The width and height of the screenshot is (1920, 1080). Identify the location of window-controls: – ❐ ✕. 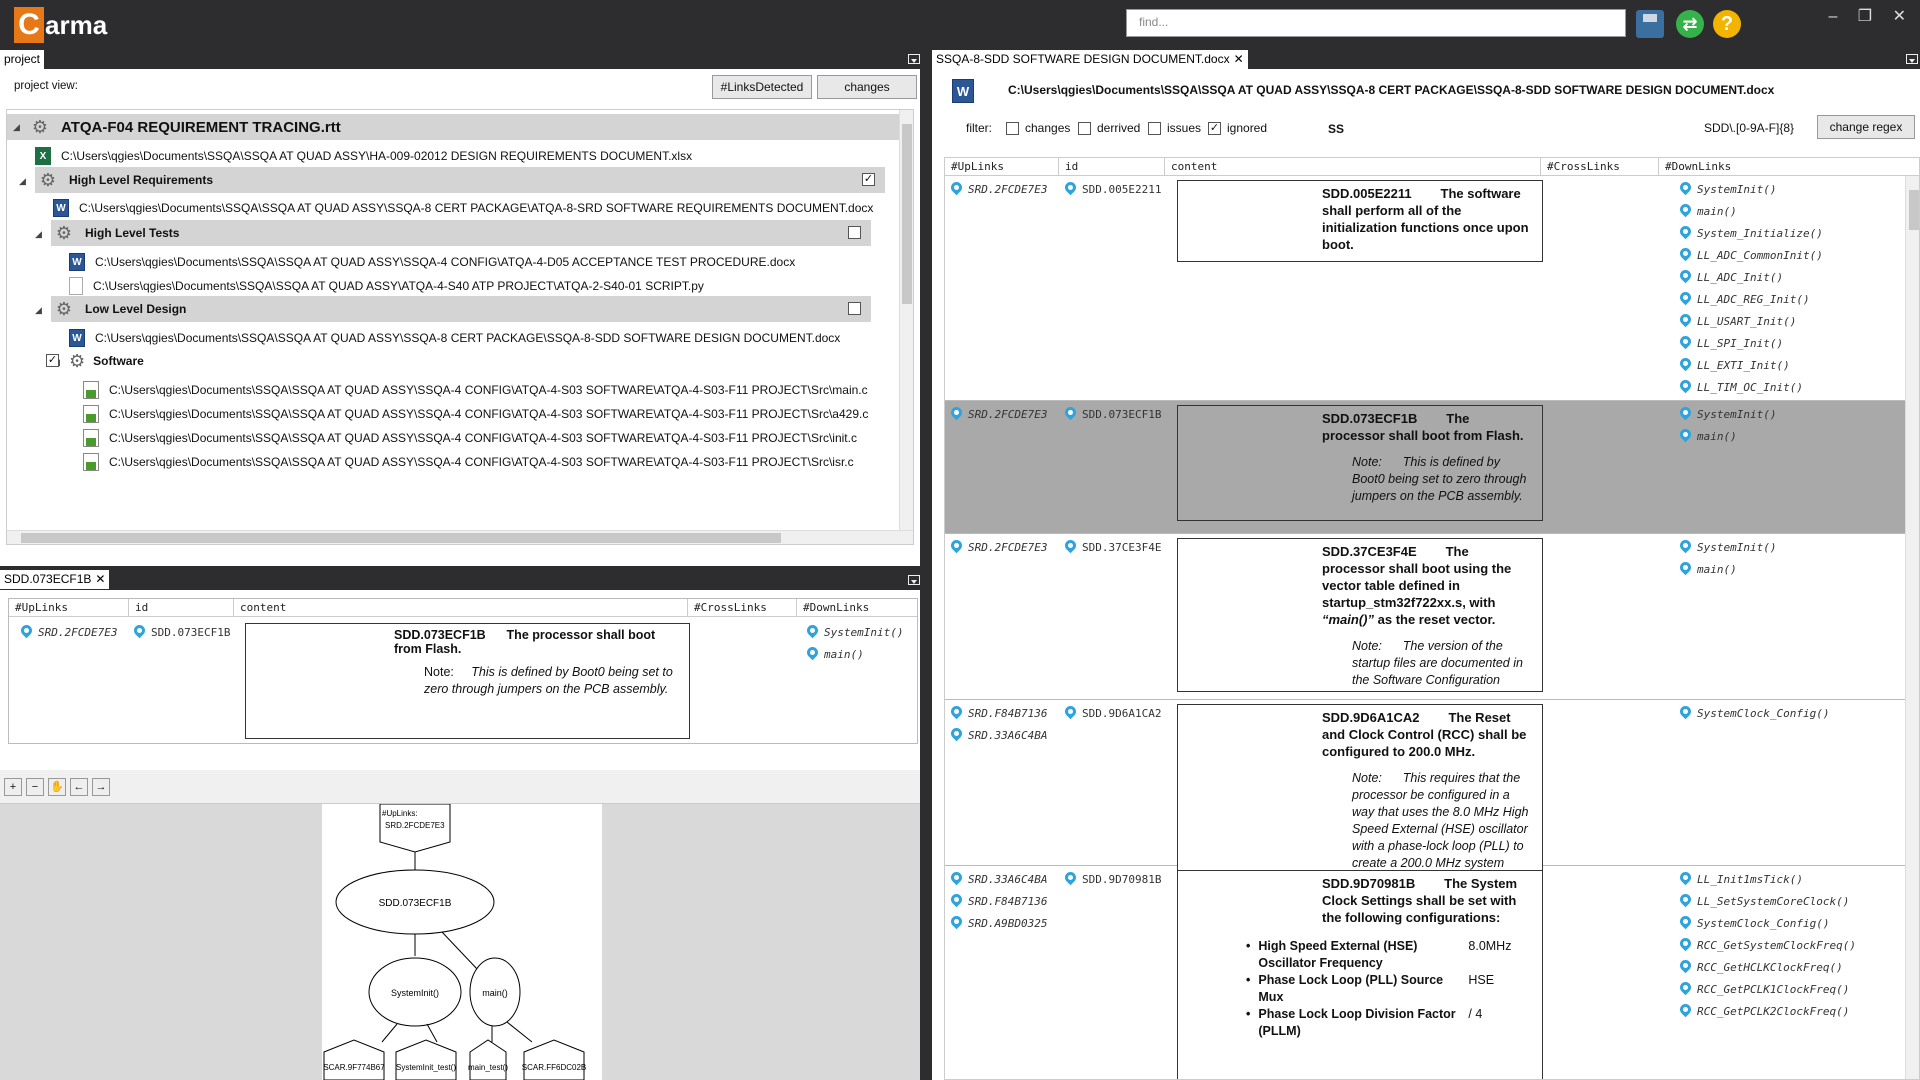
(1871, 16).